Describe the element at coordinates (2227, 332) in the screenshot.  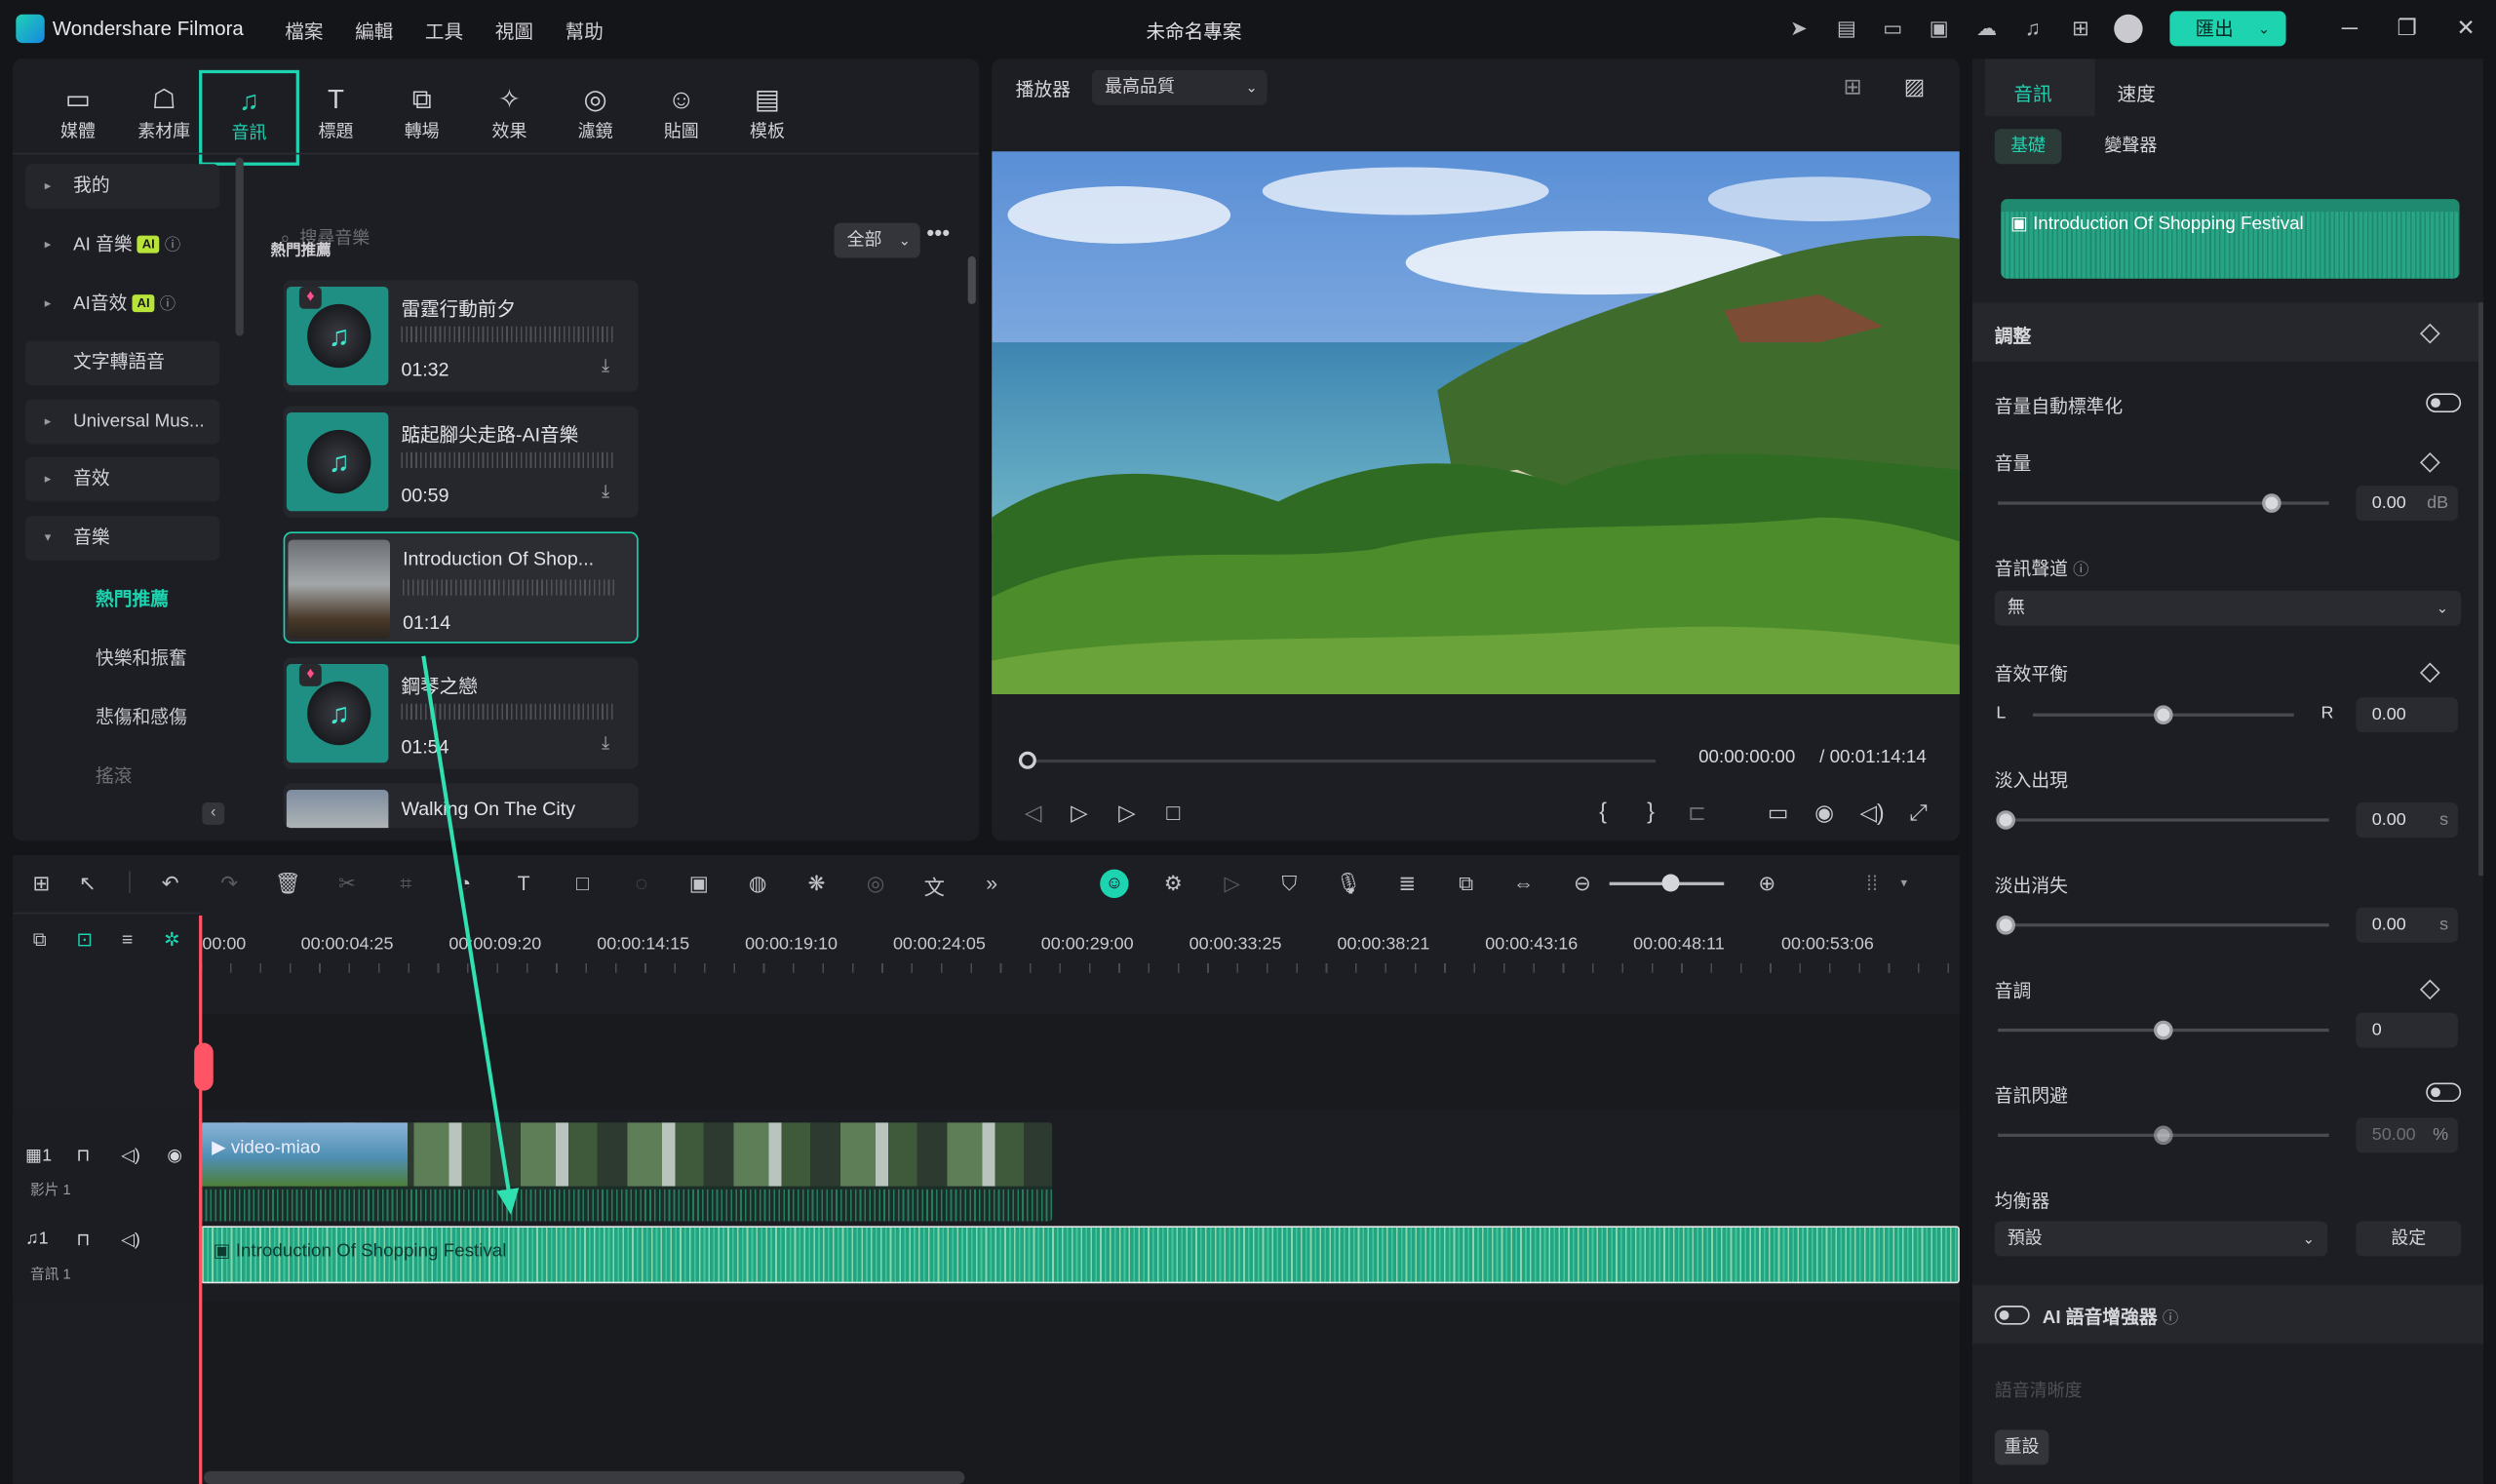
I see `section-header` at that location.